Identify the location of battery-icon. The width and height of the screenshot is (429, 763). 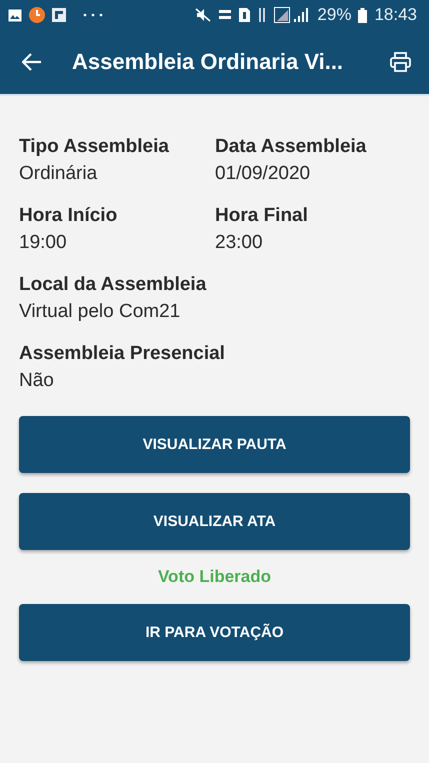
(363, 15).